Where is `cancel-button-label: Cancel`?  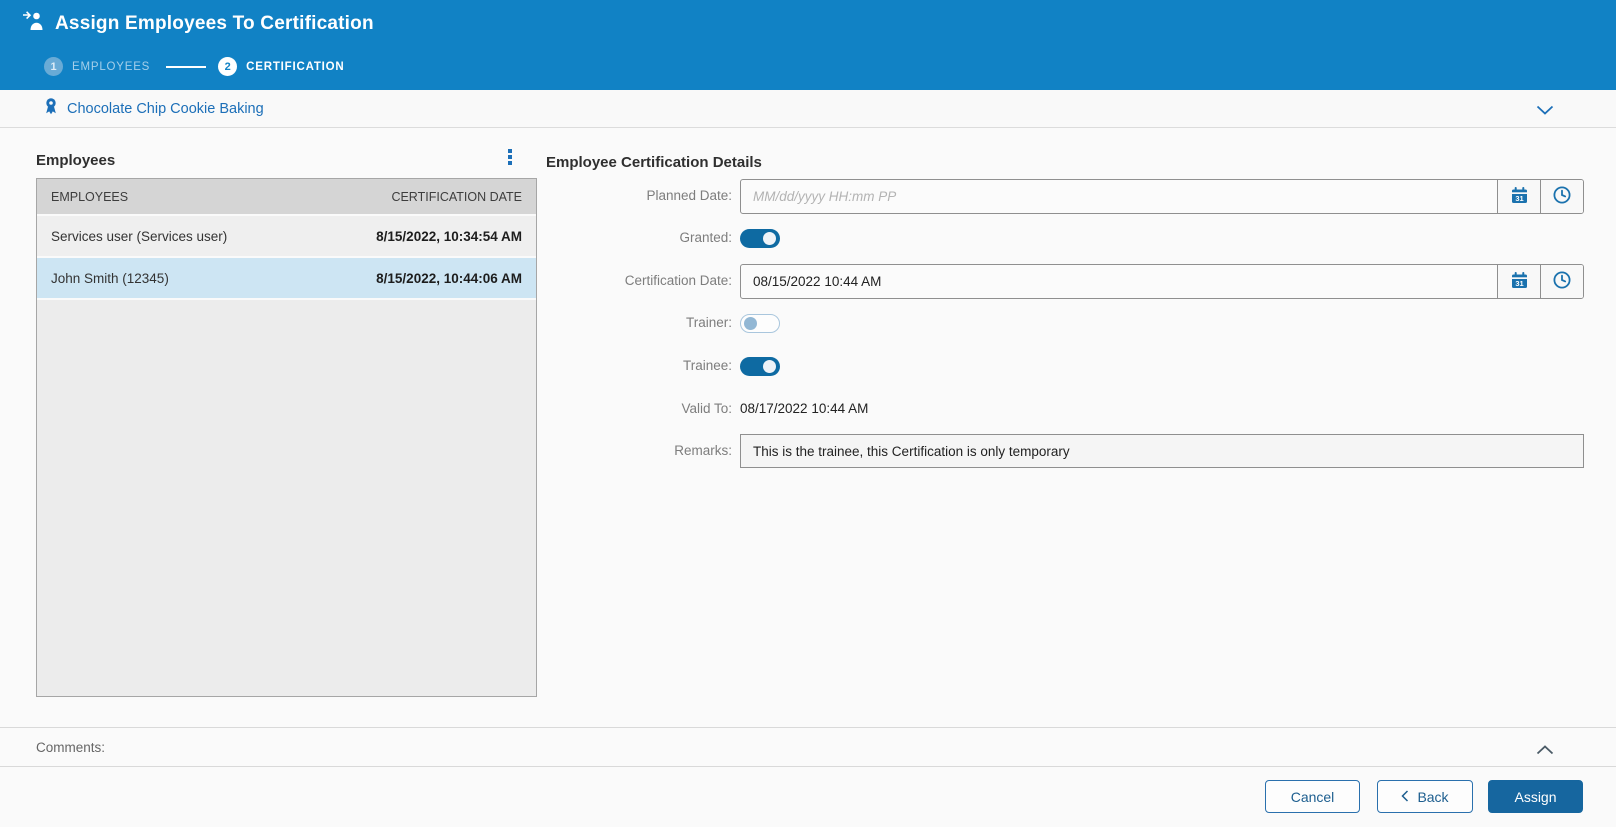
cancel-button-label: Cancel is located at coordinates (1312, 796).